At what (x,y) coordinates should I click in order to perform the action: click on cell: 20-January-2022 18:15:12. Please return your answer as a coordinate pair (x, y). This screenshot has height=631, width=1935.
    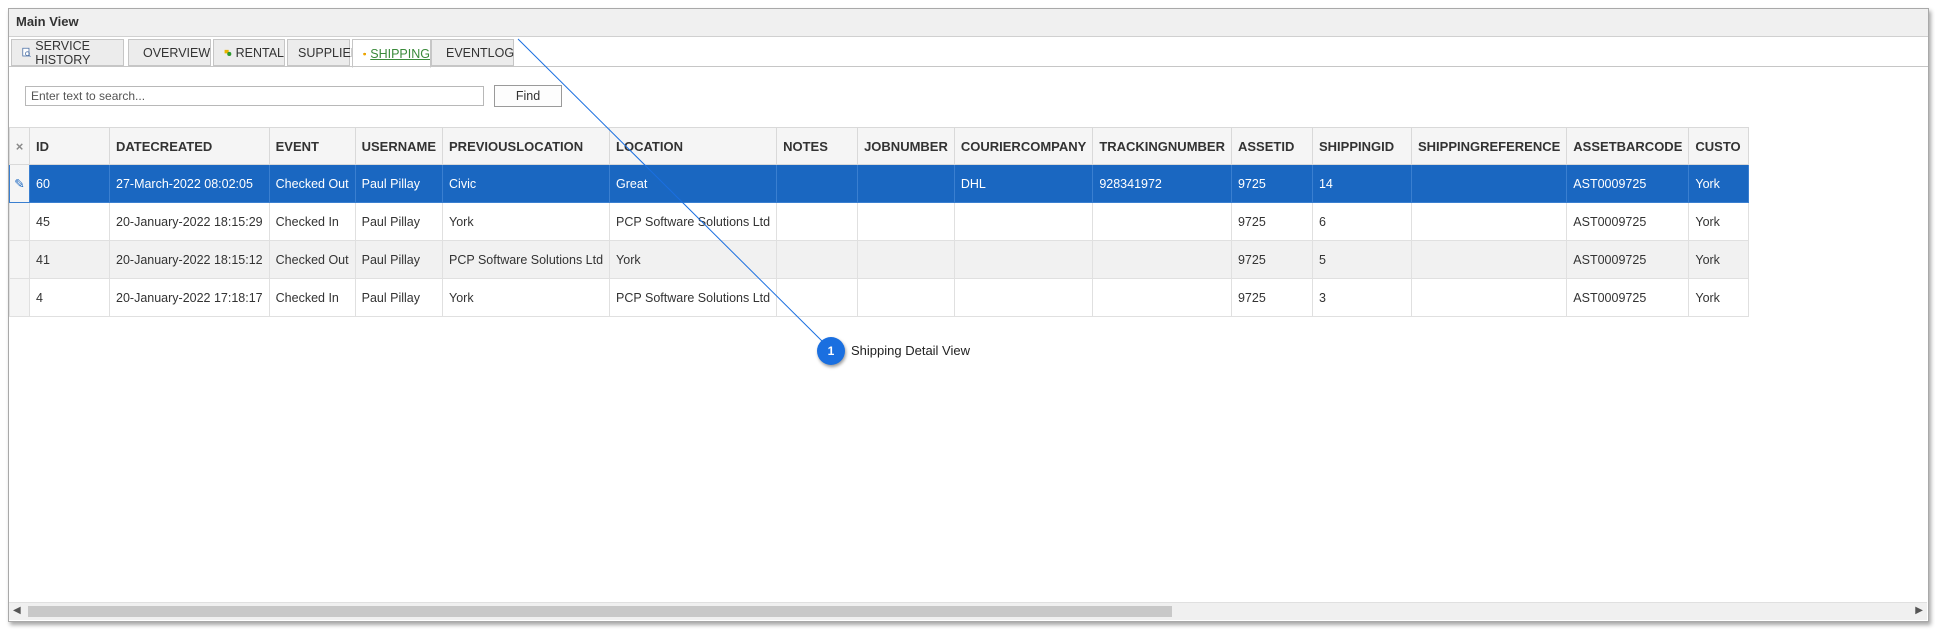
    Looking at the image, I should click on (189, 259).